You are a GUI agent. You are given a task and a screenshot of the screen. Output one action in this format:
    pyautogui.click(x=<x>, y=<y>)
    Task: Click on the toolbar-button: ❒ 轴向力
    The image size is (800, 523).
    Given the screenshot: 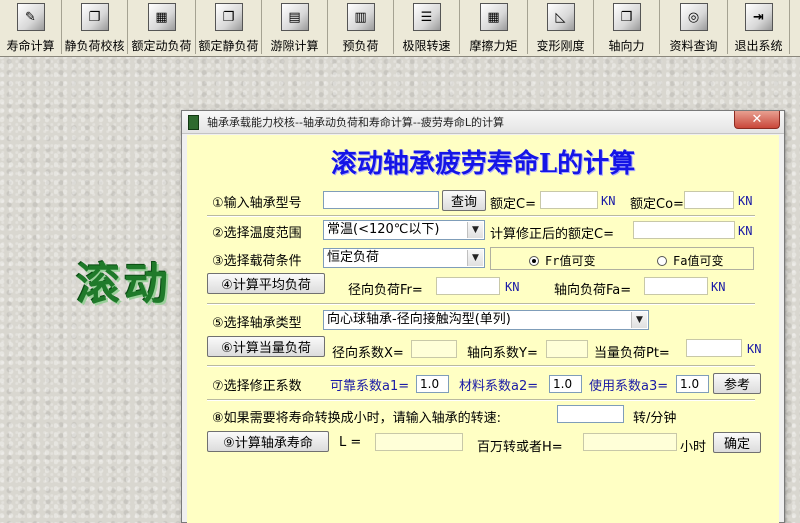 What is the action you would take?
    pyautogui.click(x=627, y=27)
    